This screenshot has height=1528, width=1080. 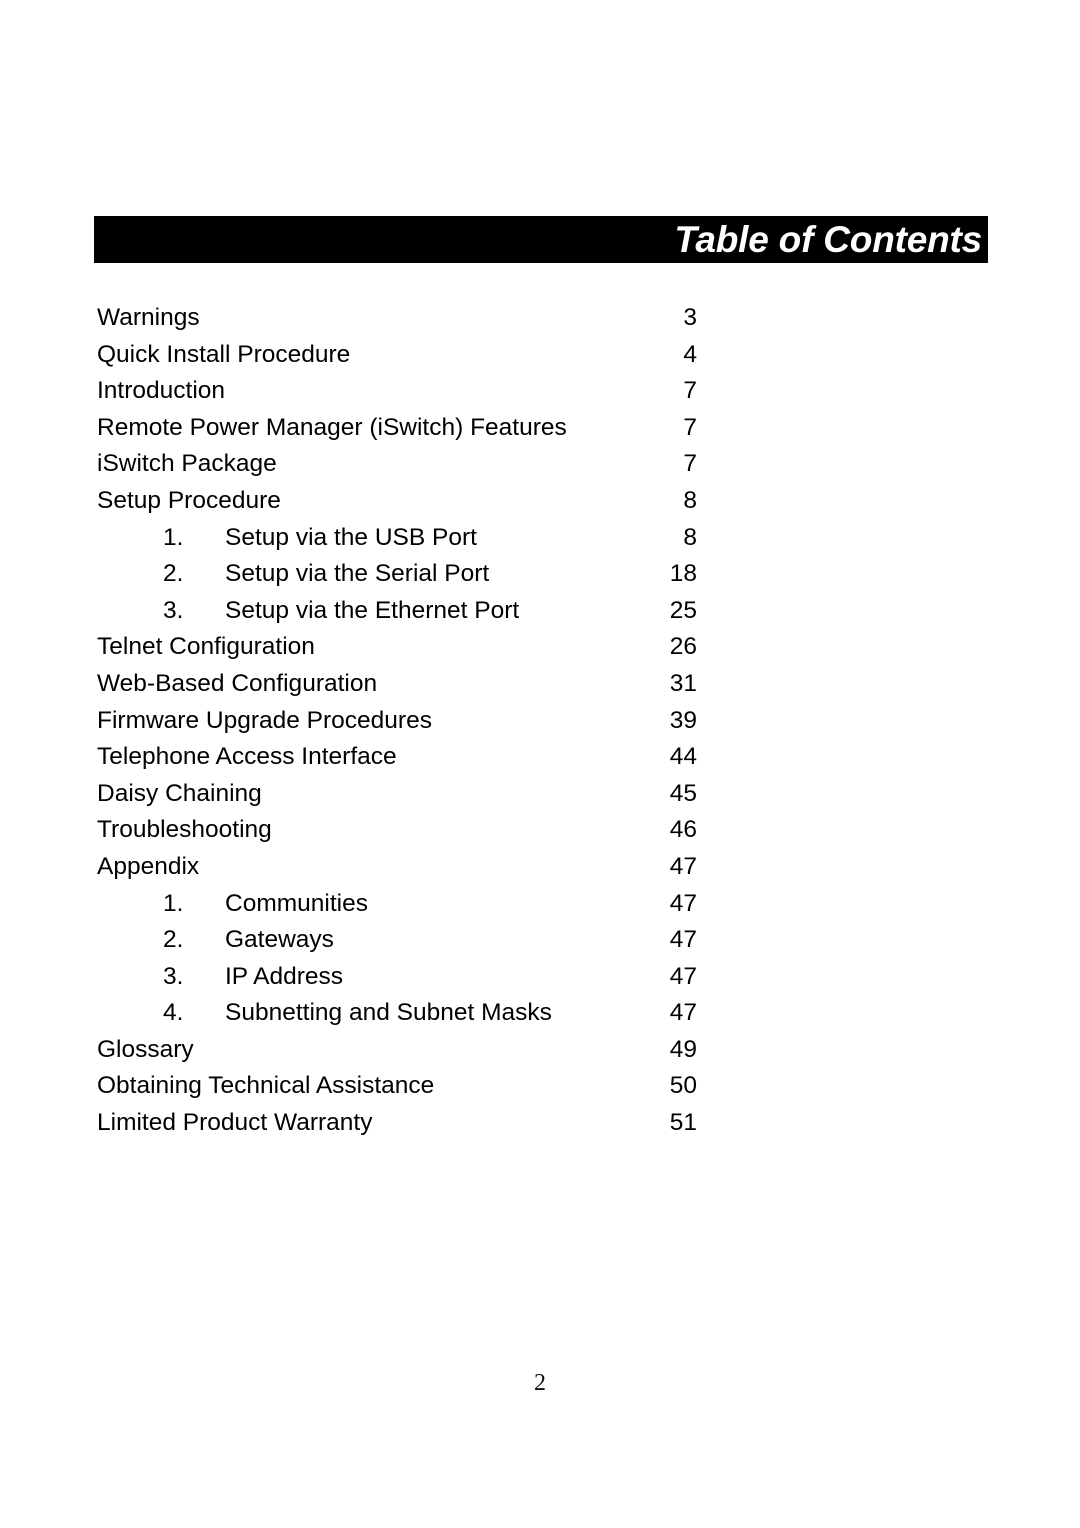 I want to click on toc-entry-page-number: 4, so click(x=690, y=354).